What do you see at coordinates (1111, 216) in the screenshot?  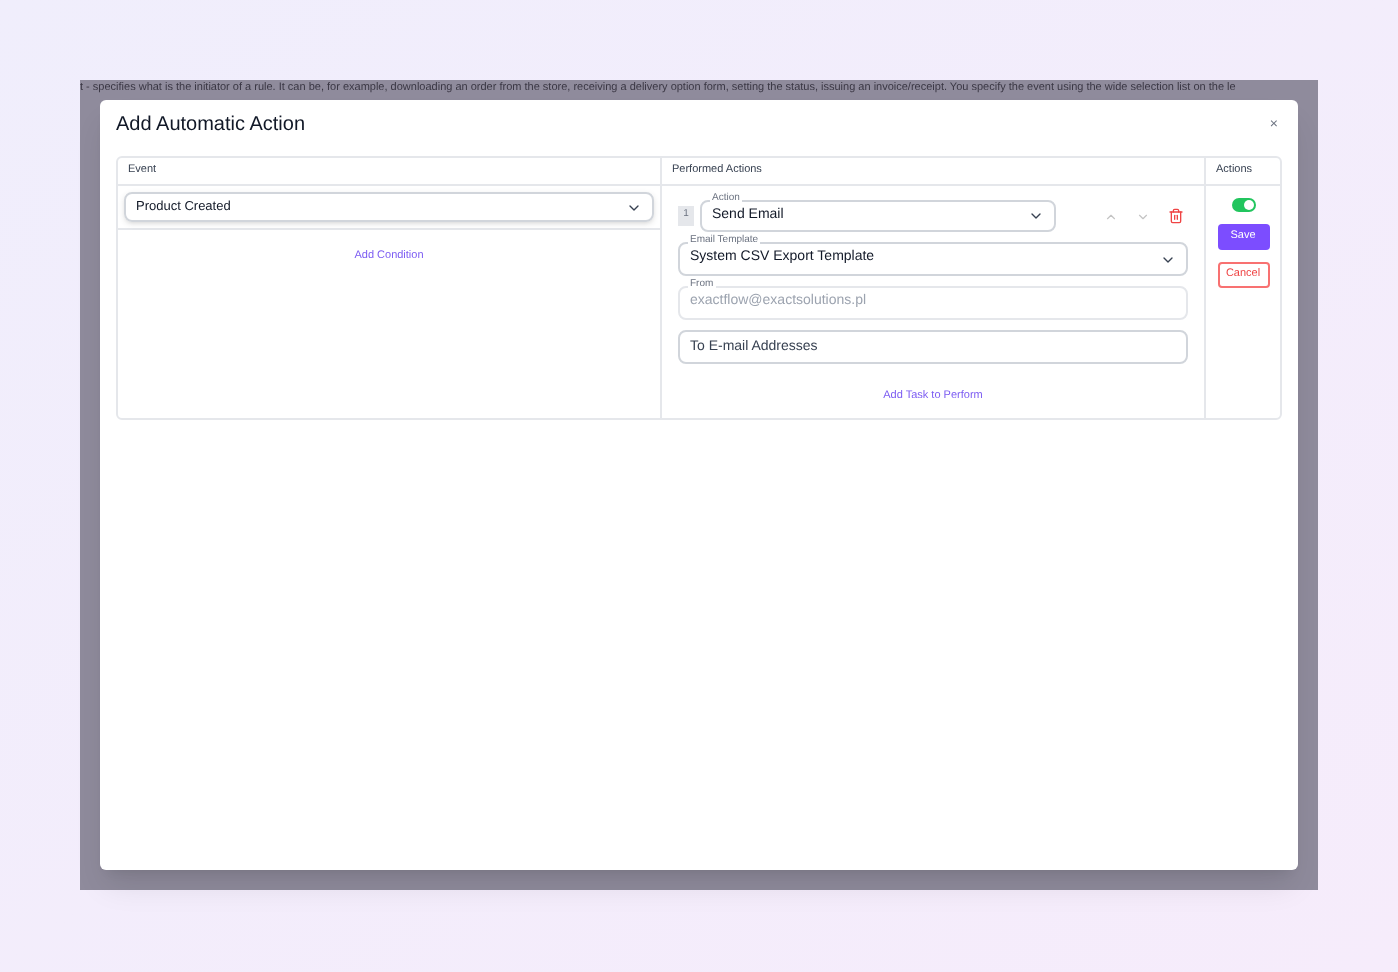 I see `move-up-icon` at bounding box center [1111, 216].